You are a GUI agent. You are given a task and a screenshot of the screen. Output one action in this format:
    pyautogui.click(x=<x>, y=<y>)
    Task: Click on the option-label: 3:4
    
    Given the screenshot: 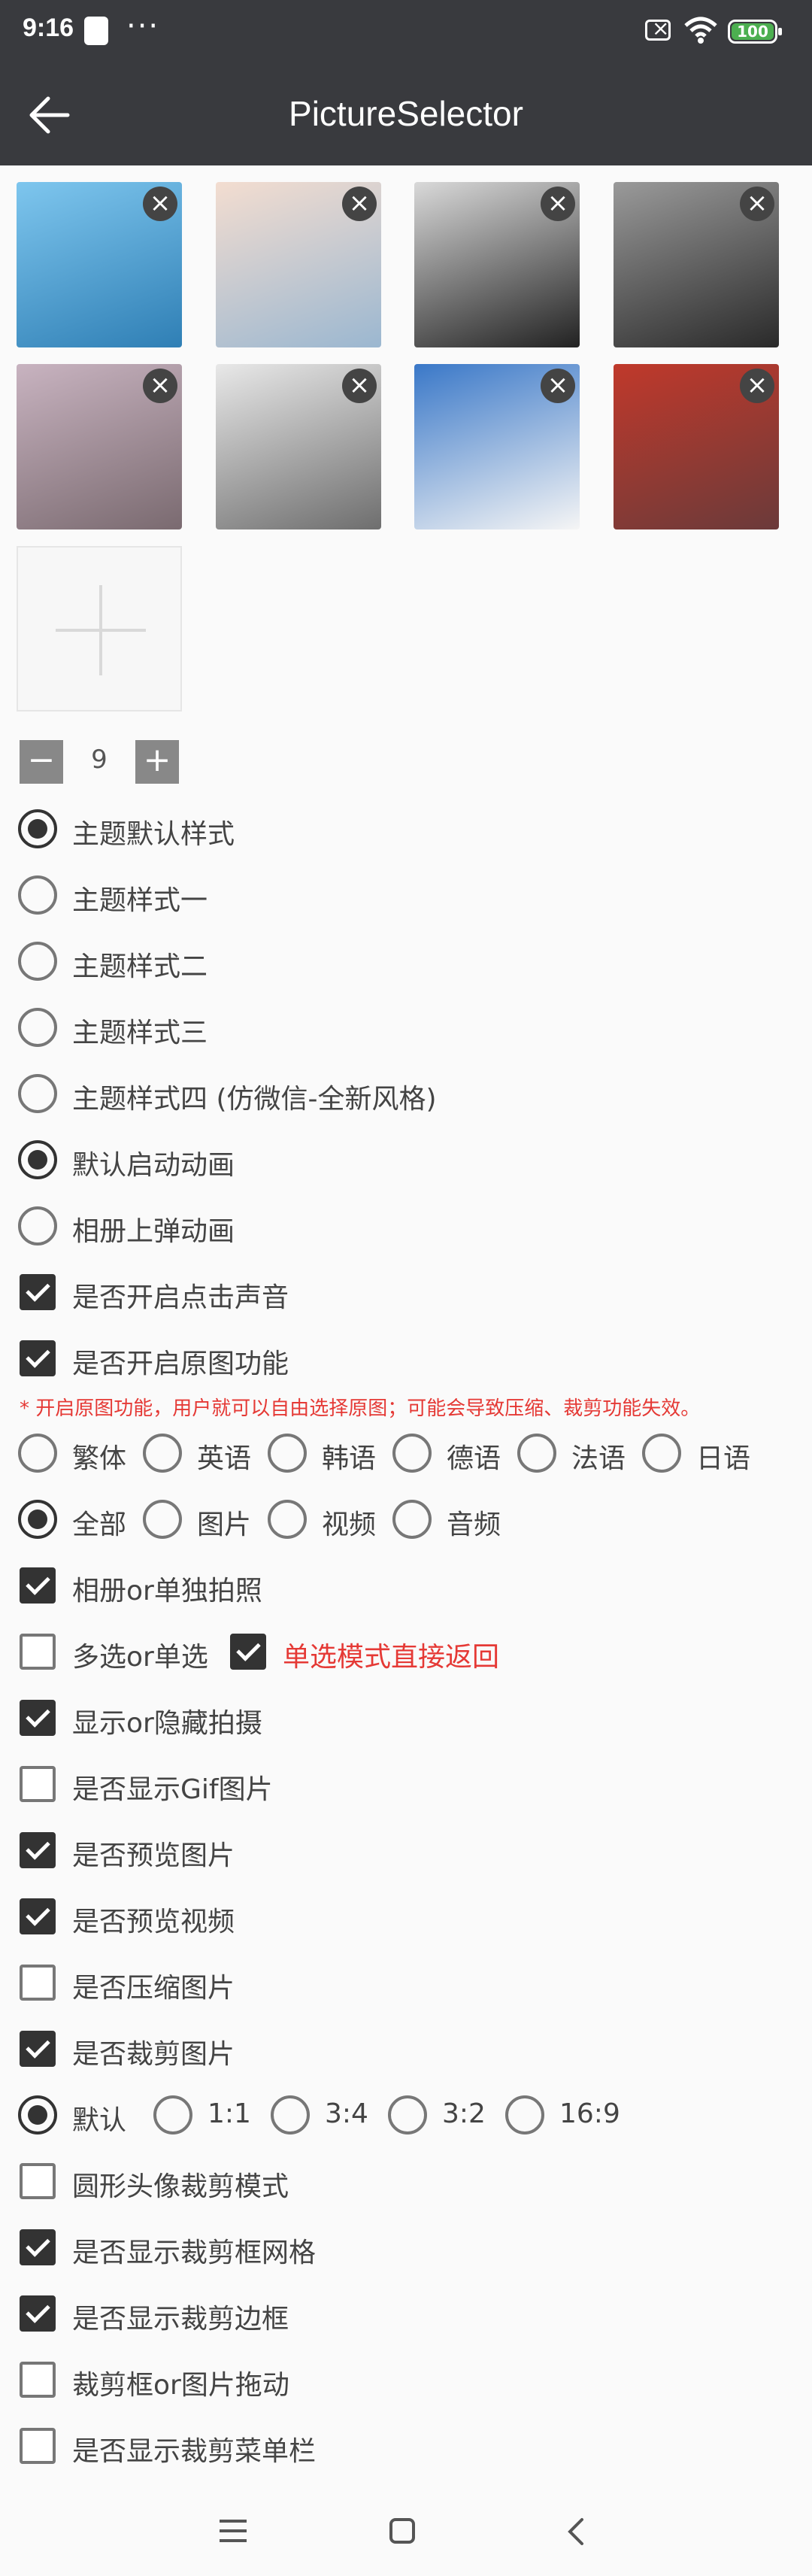 What is the action you would take?
    pyautogui.click(x=346, y=2113)
    